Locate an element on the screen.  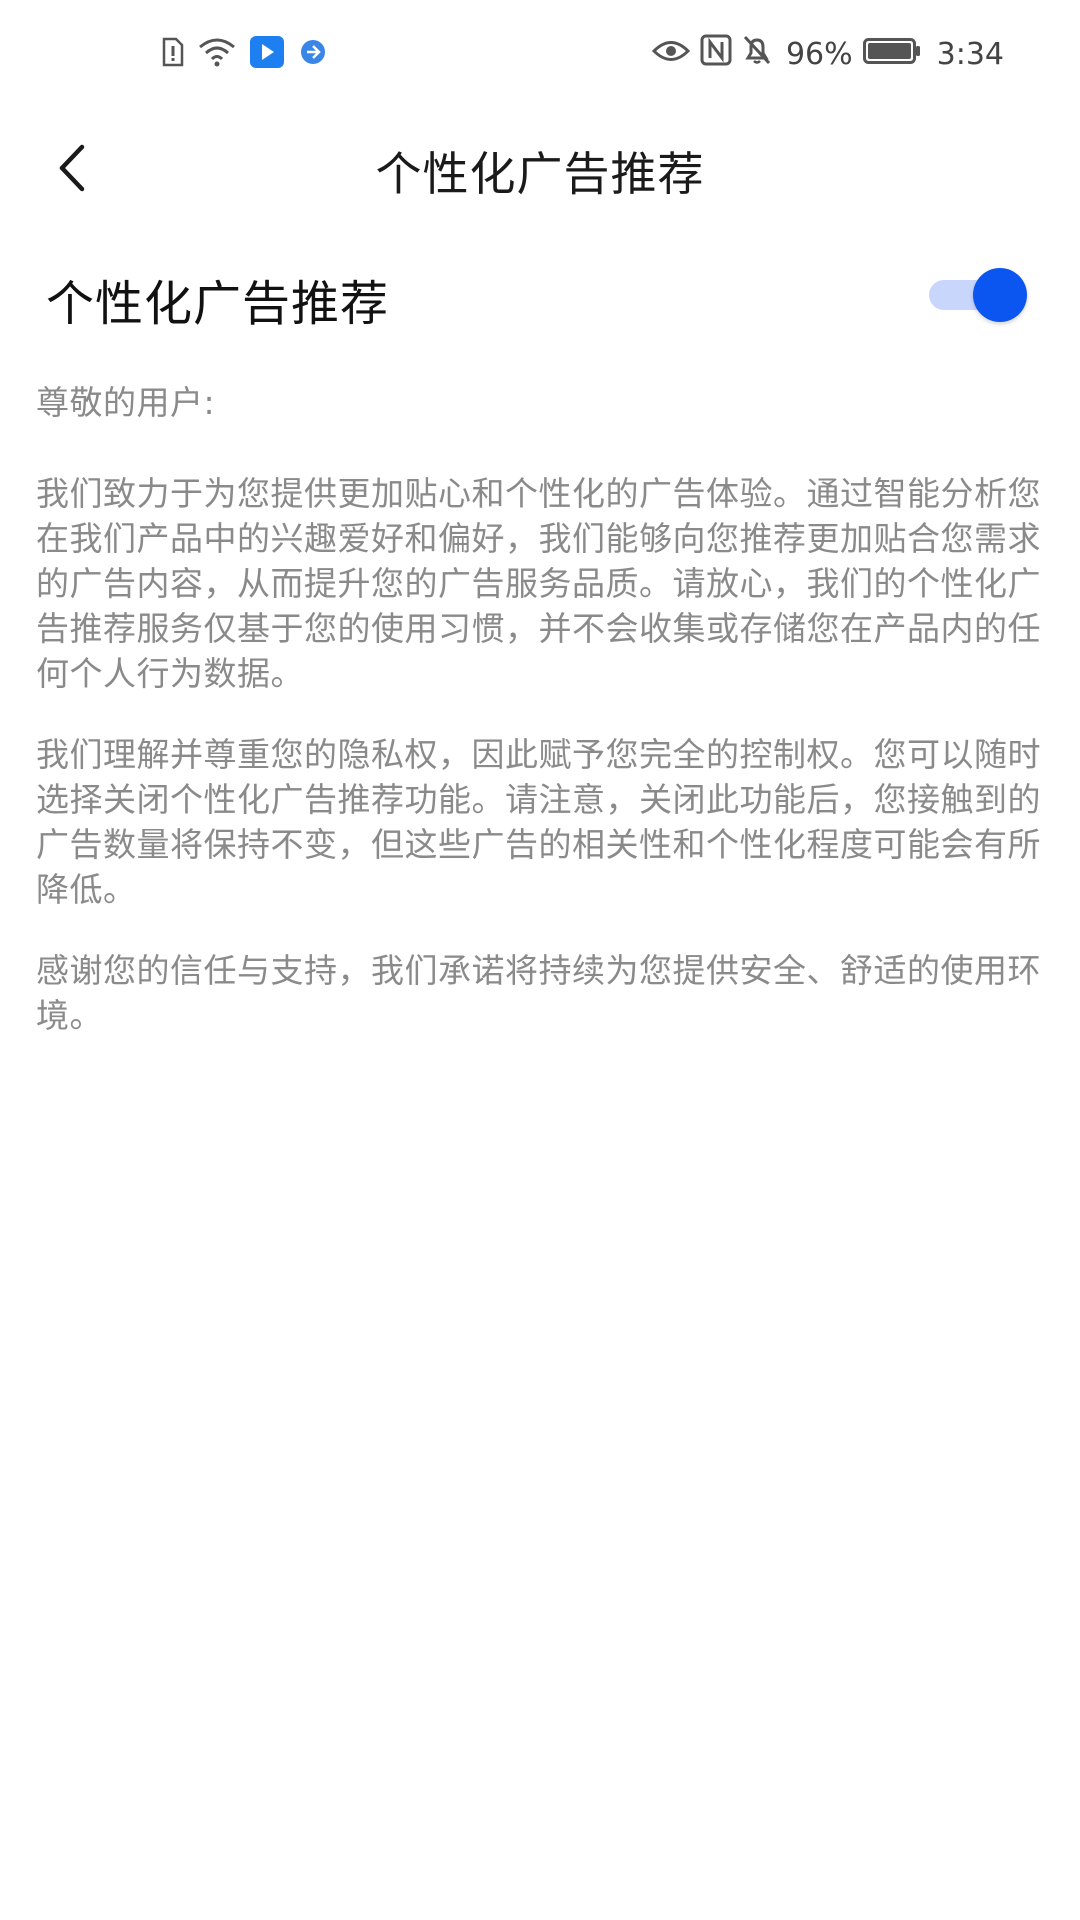
eye-icon is located at coordinates (671, 54).